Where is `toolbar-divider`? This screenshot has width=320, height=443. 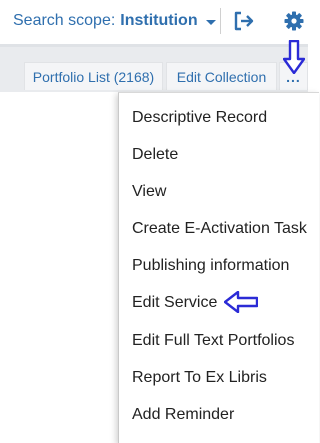
toolbar-divider is located at coordinates (220, 21).